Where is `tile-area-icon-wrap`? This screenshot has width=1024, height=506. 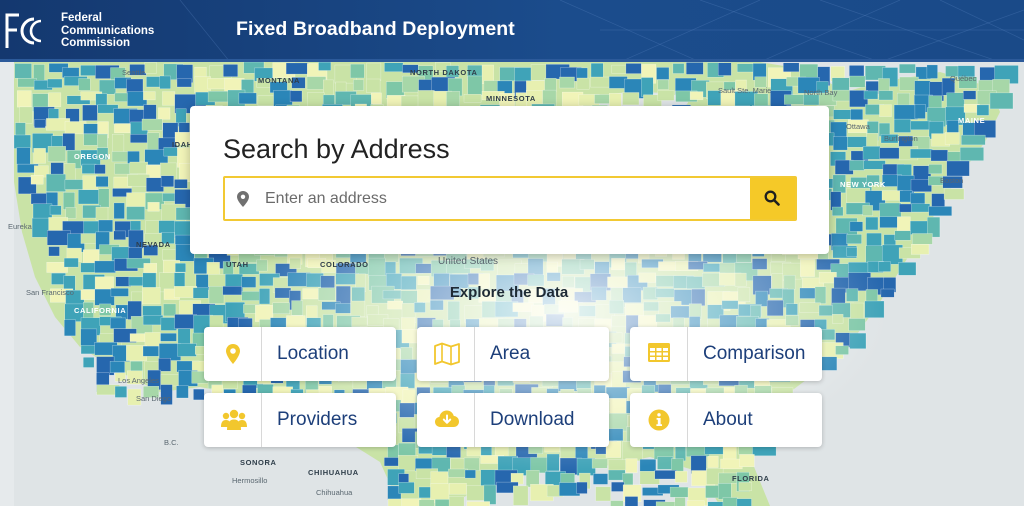
tile-area-icon-wrap is located at coordinates (446, 354).